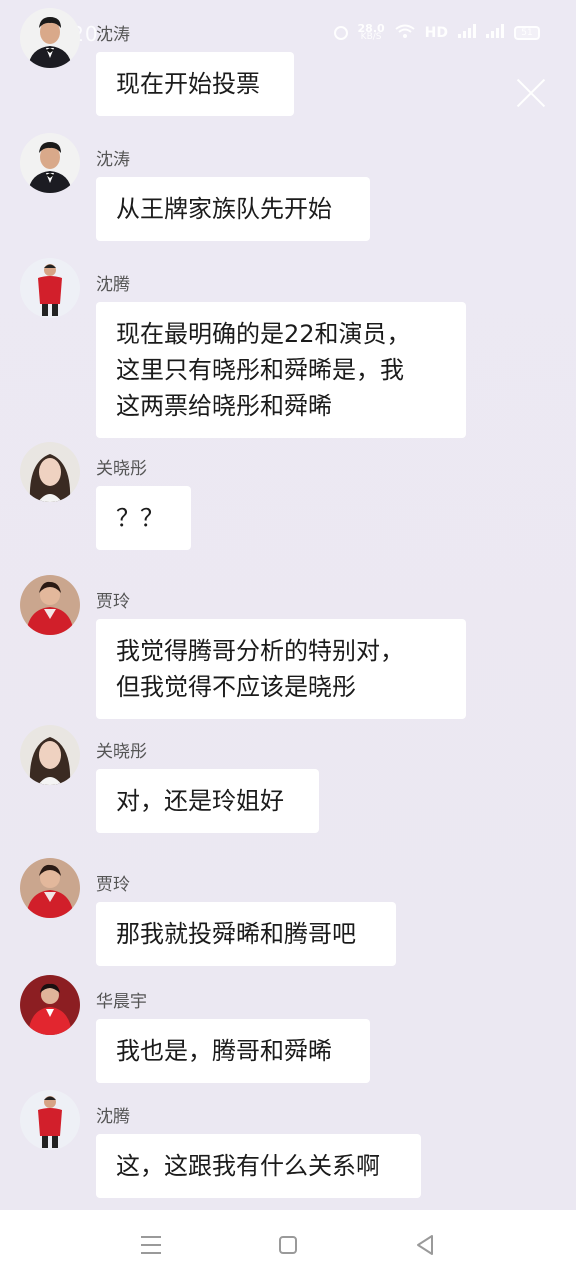  I want to click on message-text-line: 现在最明确的是22和演员，, so click(263, 334).